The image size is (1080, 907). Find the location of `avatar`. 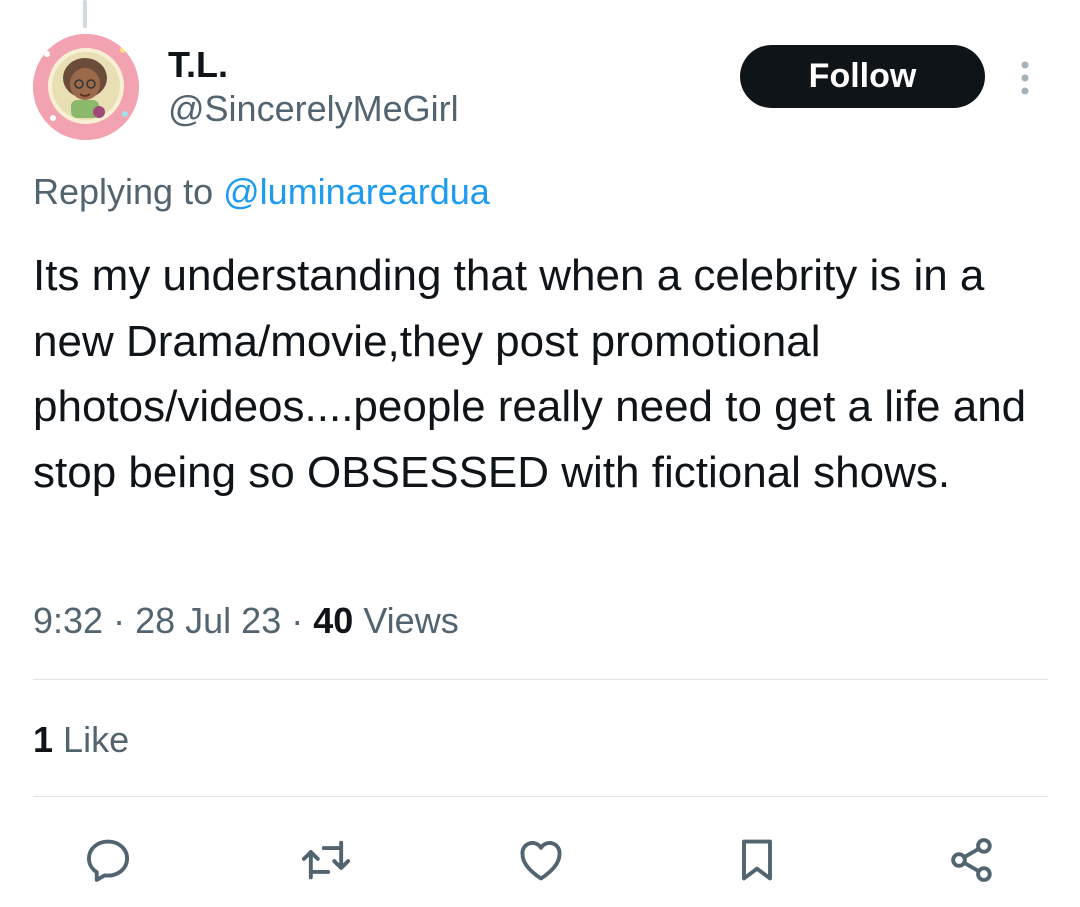

avatar is located at coordinates (86, 87).